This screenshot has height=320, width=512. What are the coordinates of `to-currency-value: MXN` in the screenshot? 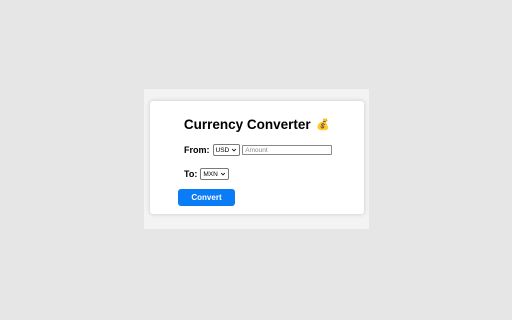 It's located at (210, 174).